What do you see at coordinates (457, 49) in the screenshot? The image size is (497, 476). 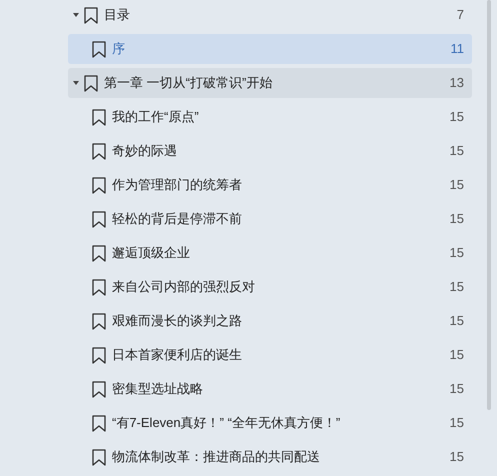 I see `page-number: 11` at bounding box center [457, 49].